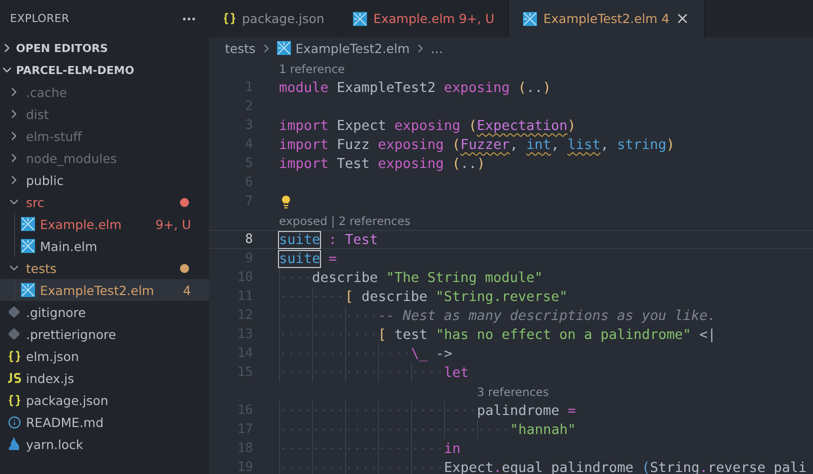 Image resolution: width=813 pixels, height=474 pixels. Describe the element at coordinates (477, 144) in the screenshot. I see `code-line: import Fuzz exposing (Fuzzer, int, list, string)` at that location.